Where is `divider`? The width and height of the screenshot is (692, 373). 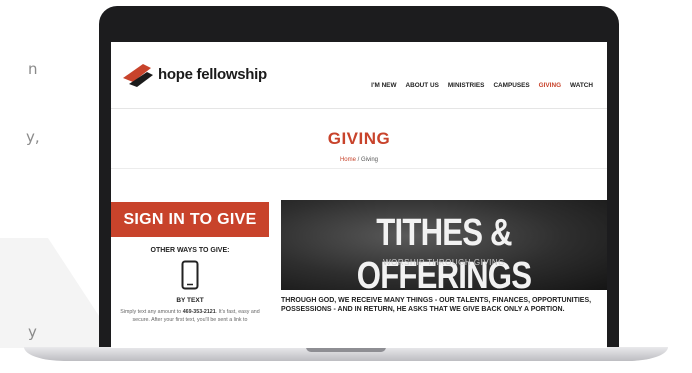 divider is located at coordinates (359, 168).